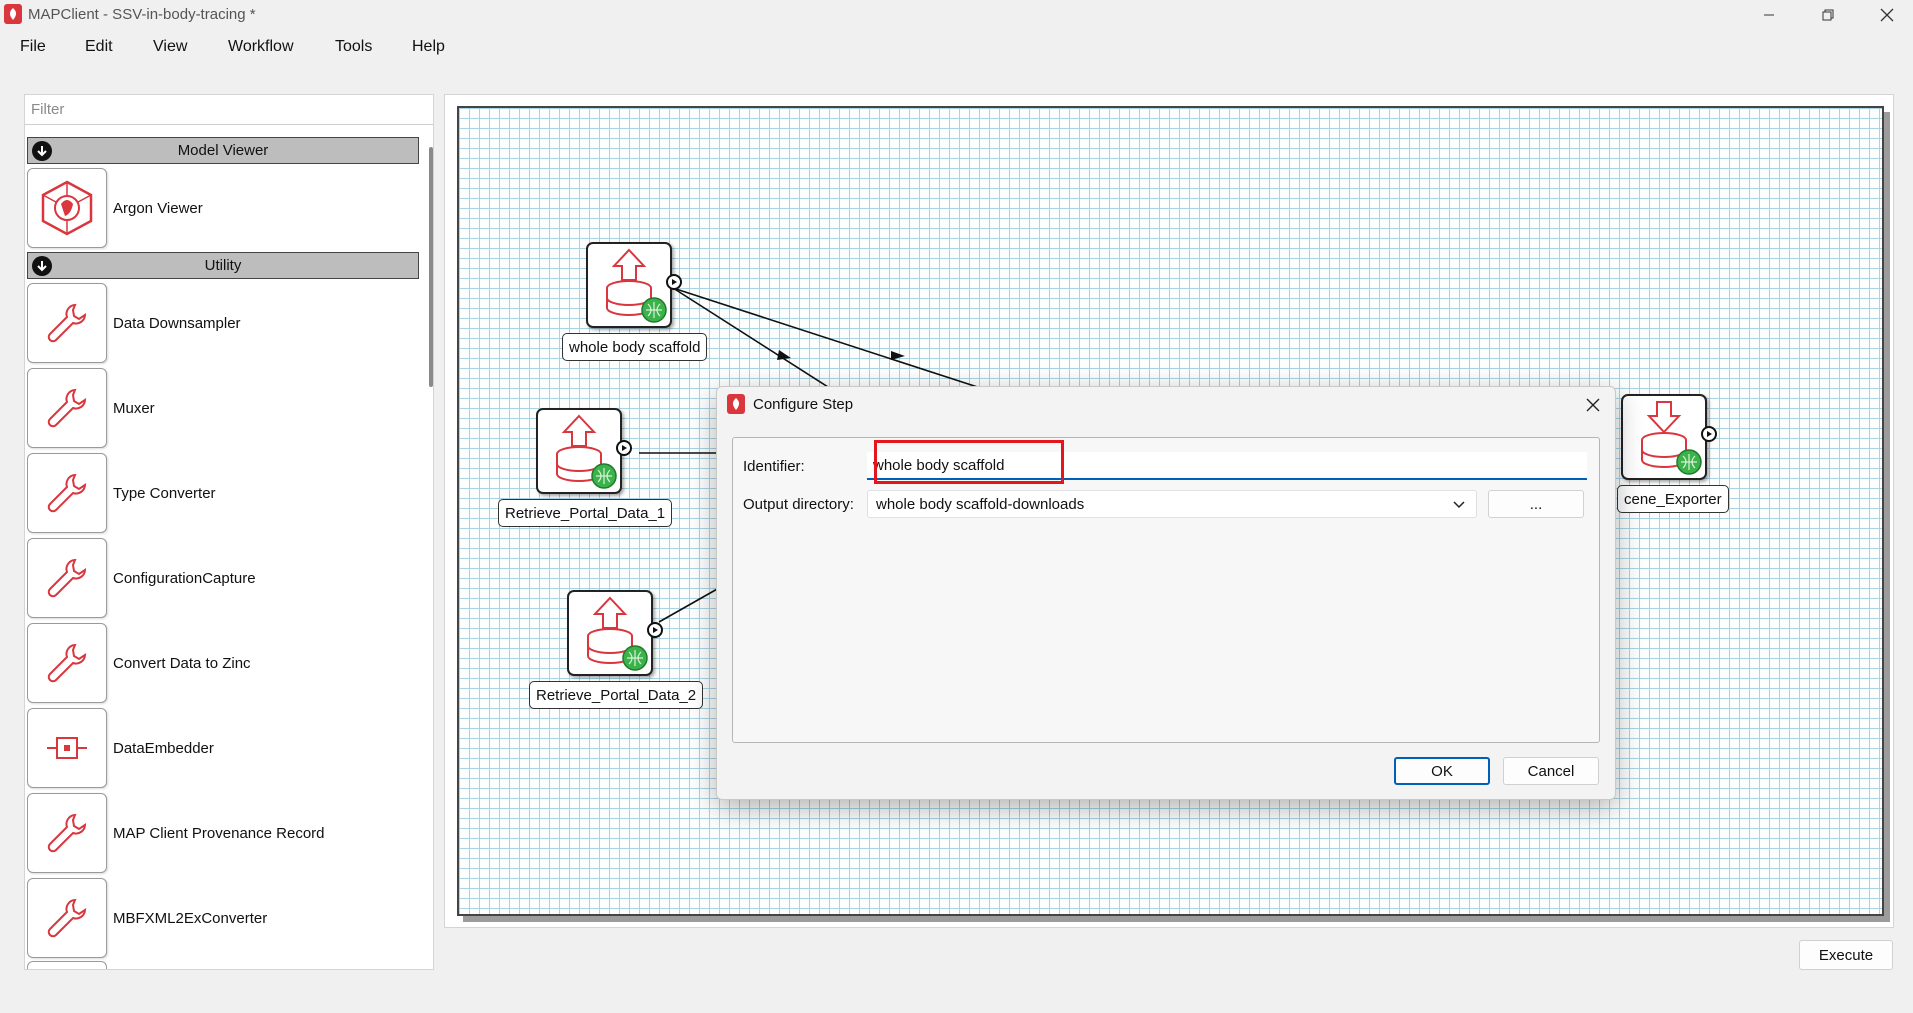 This screenshot has width=1913, height=1013. I want to click on plugin-label: Argon Viewer, so click(158, 208).